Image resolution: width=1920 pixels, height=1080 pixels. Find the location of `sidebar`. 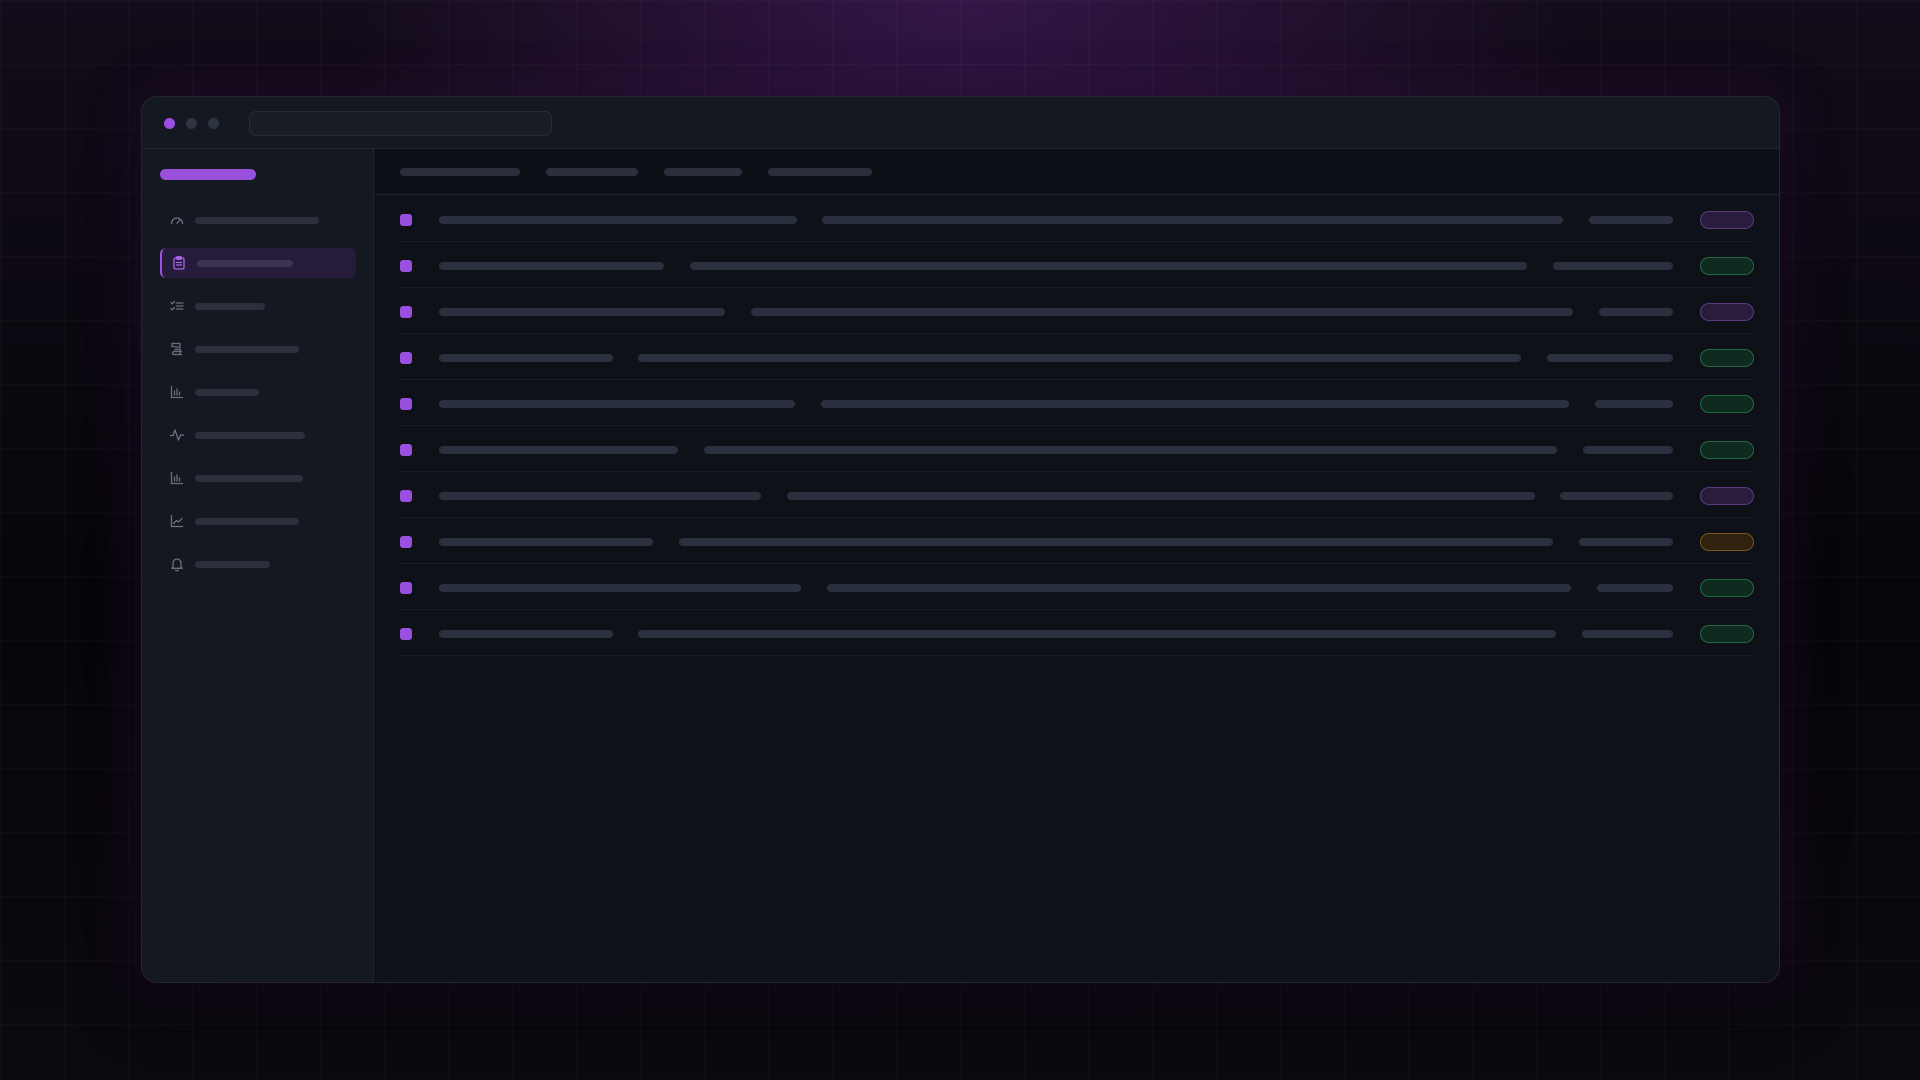

sidebar is located at coordinates (258, 565).